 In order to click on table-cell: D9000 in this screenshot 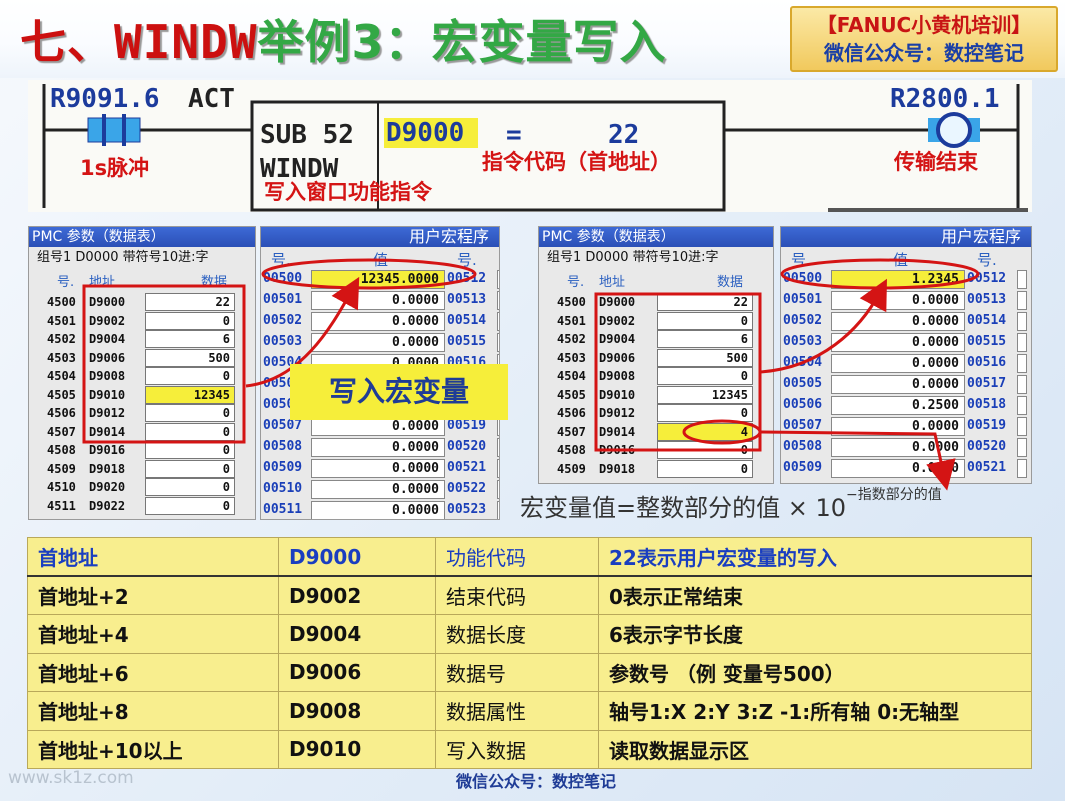, I will do `click(357, 557)`.